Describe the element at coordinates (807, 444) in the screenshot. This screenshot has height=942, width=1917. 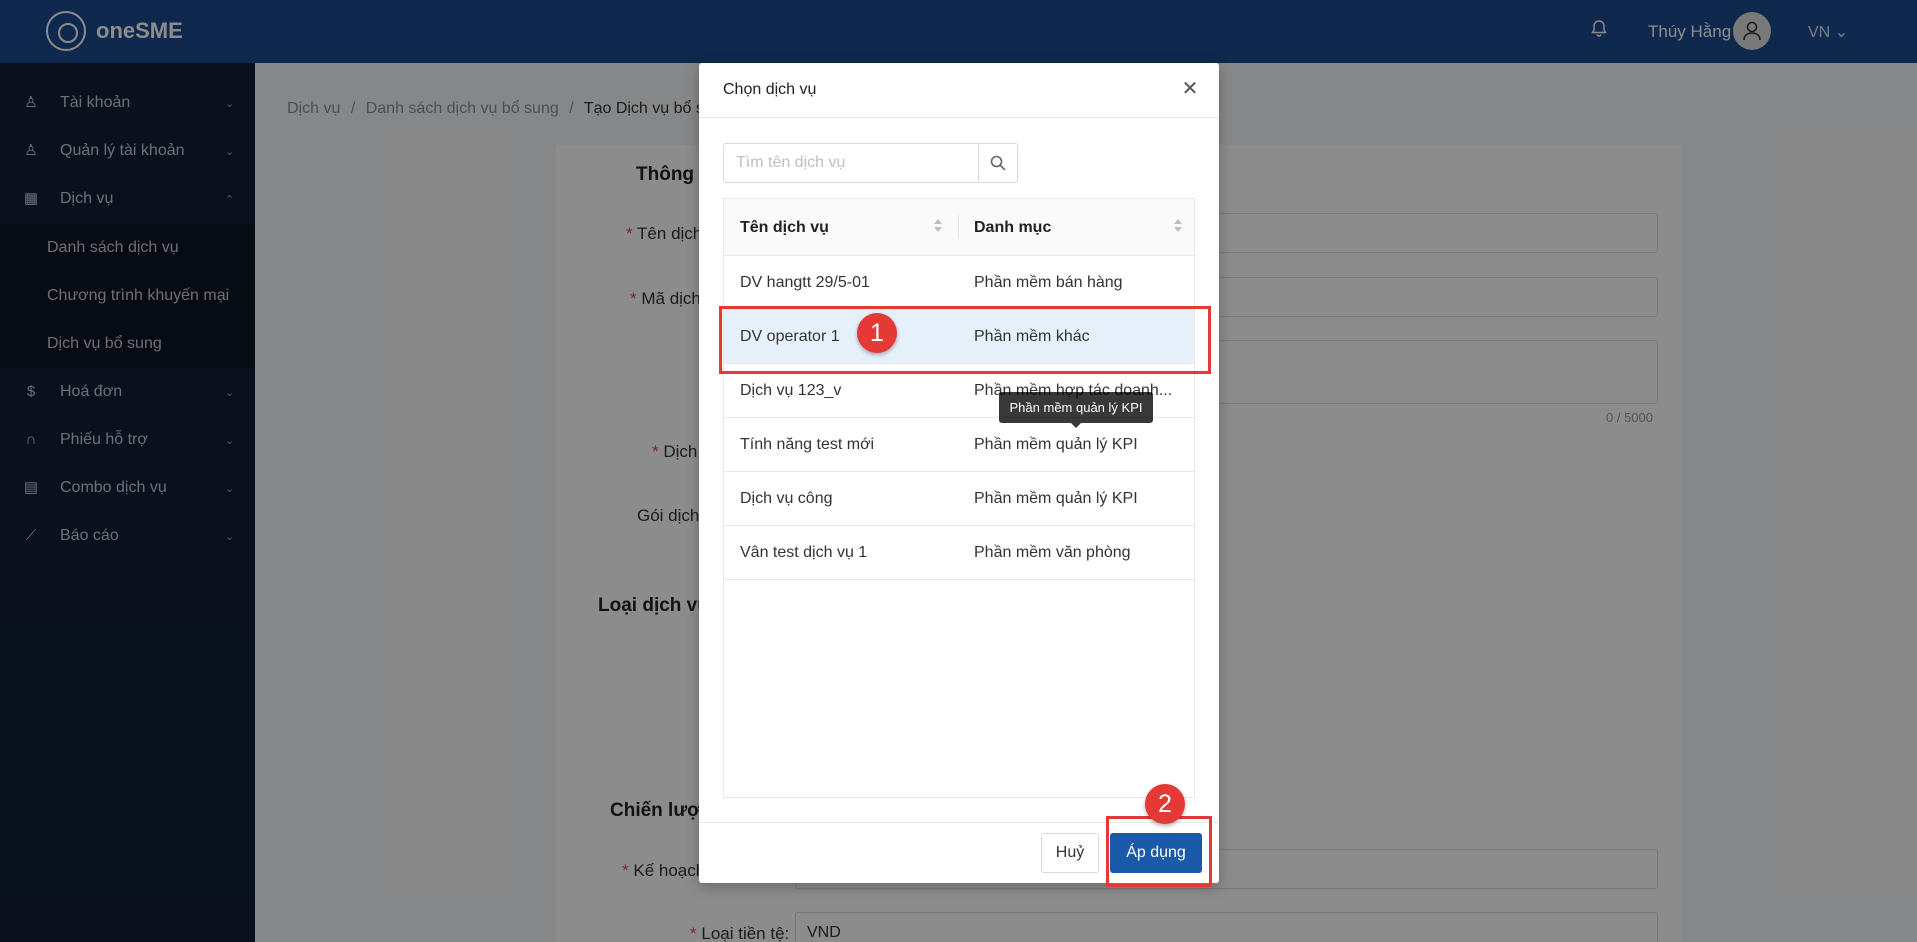
I see `cell-name: Tính năng test mới` at that location.